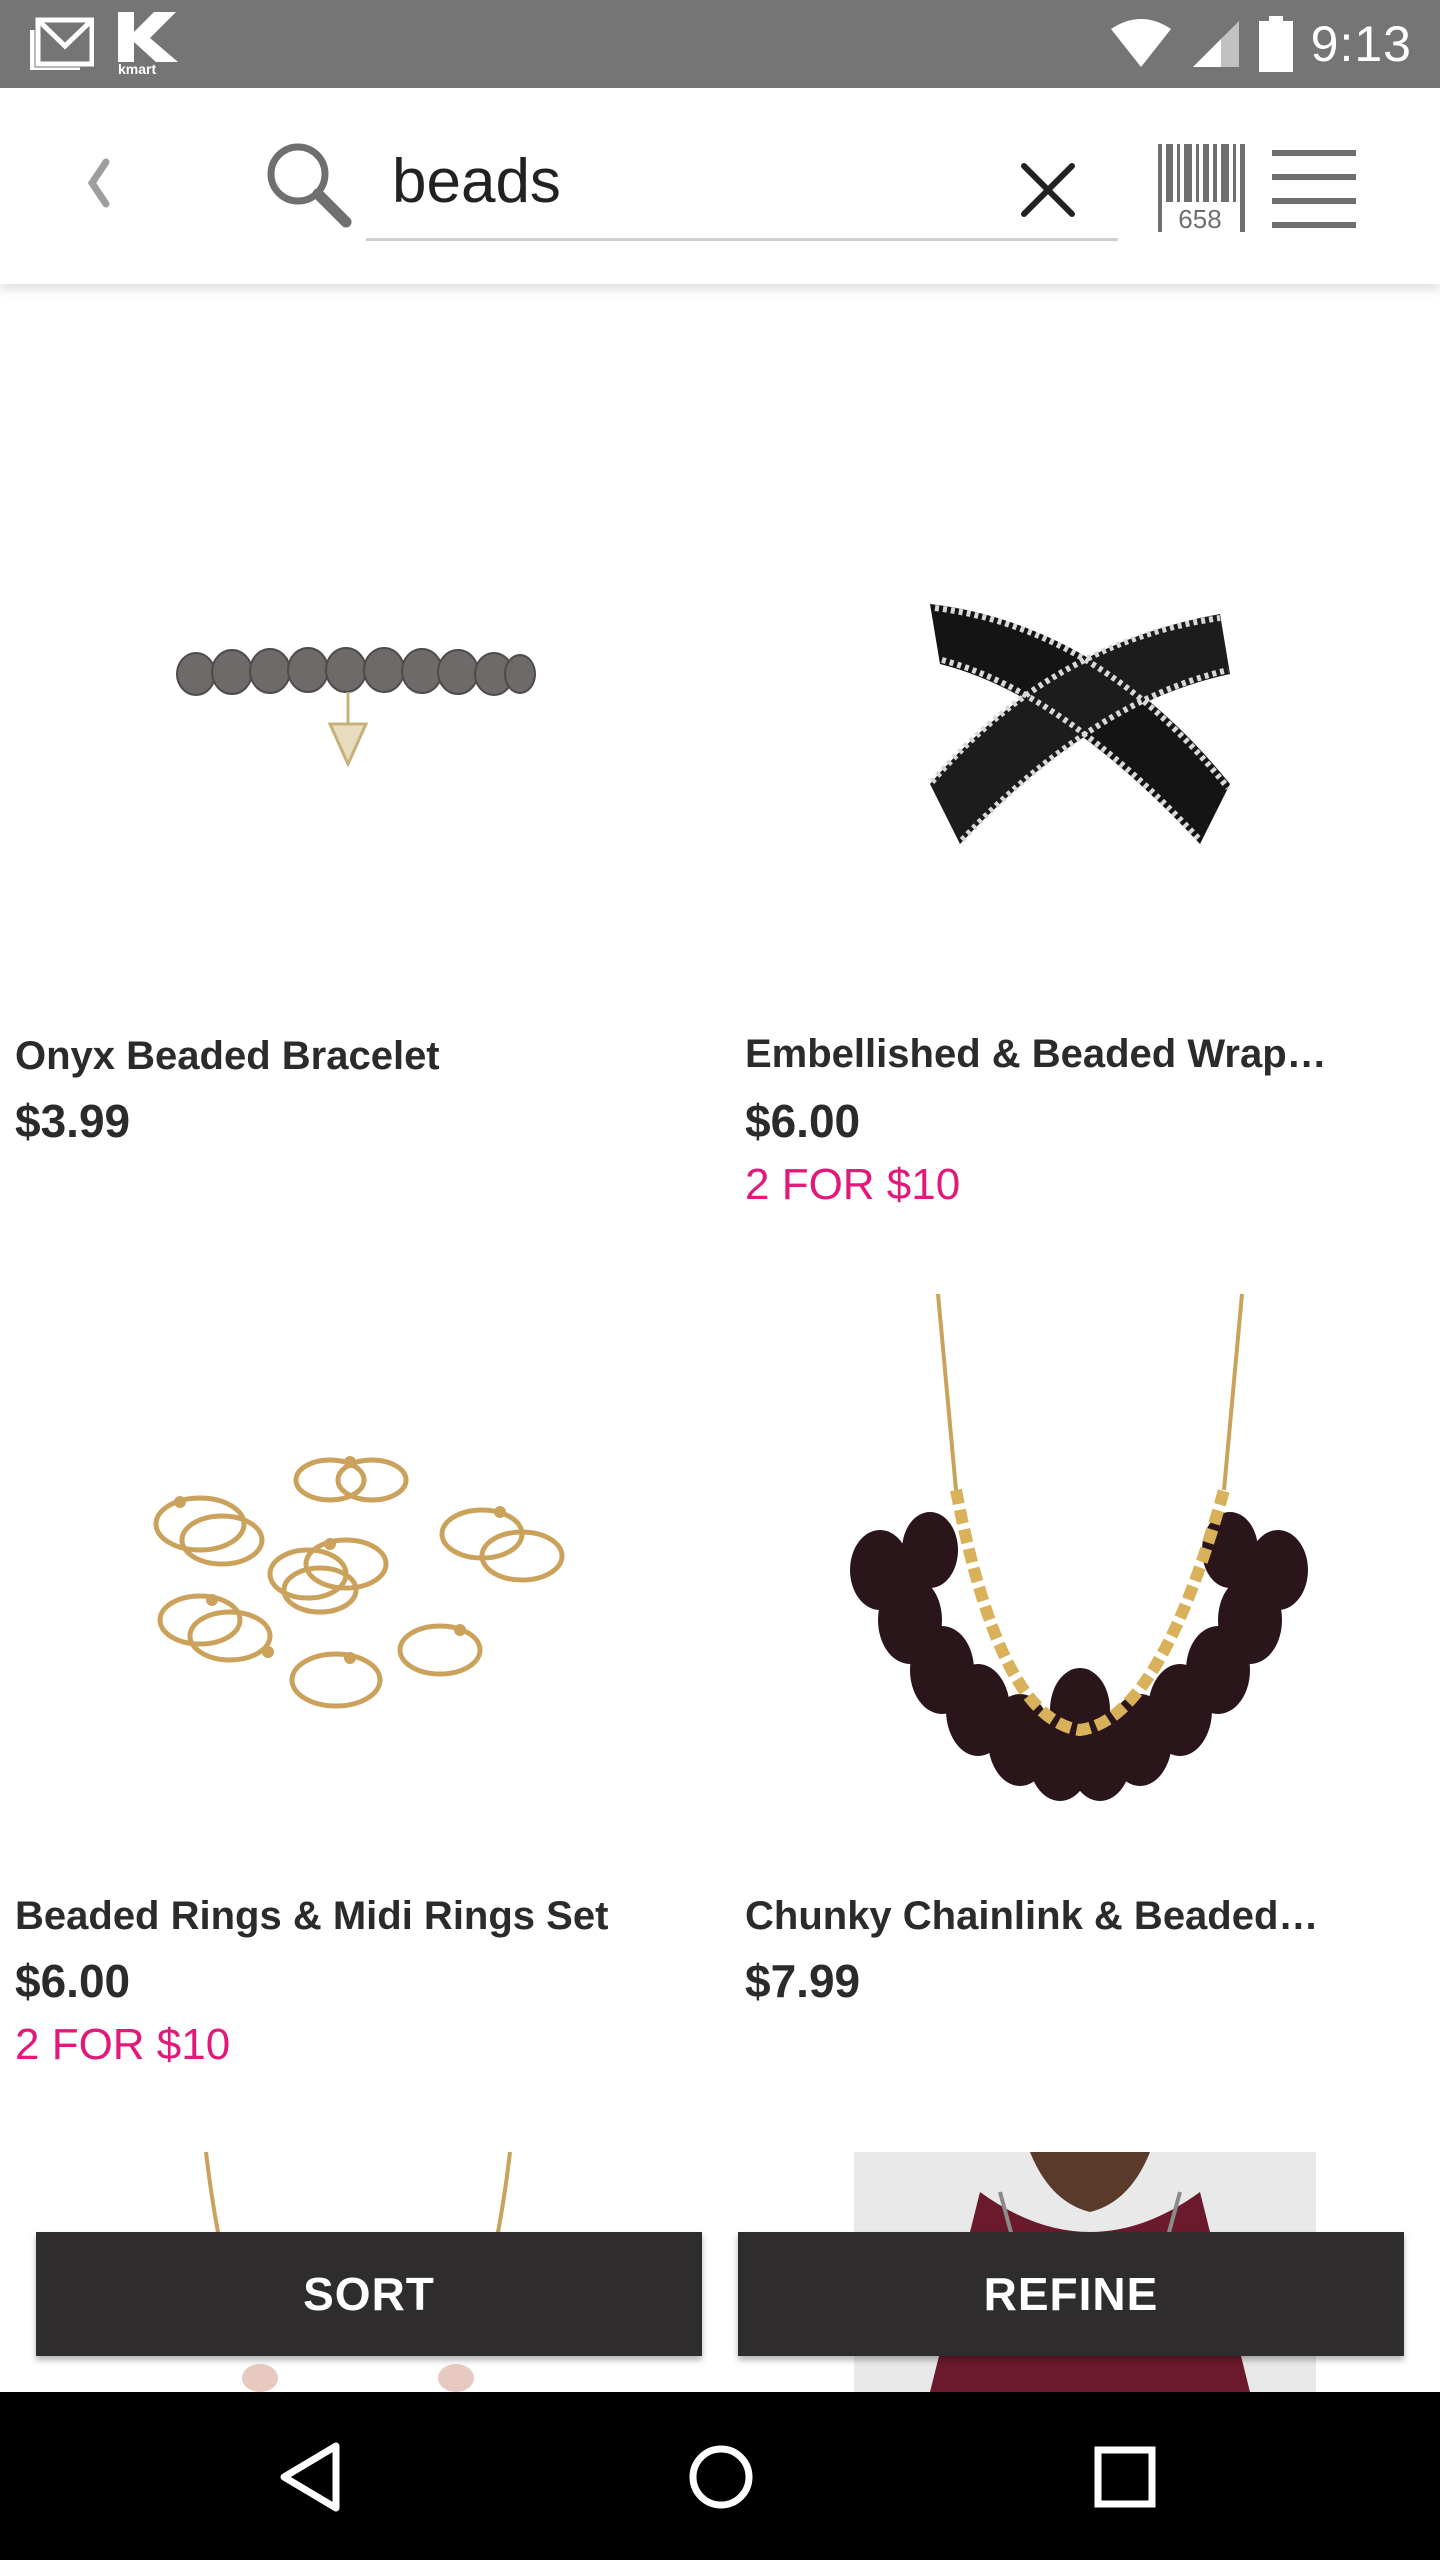 Image resolution: width=1440 pixels, height=2560 pixels. I want to click on product-name: Onyx Beaded Bracelet, so click(227, 1056).